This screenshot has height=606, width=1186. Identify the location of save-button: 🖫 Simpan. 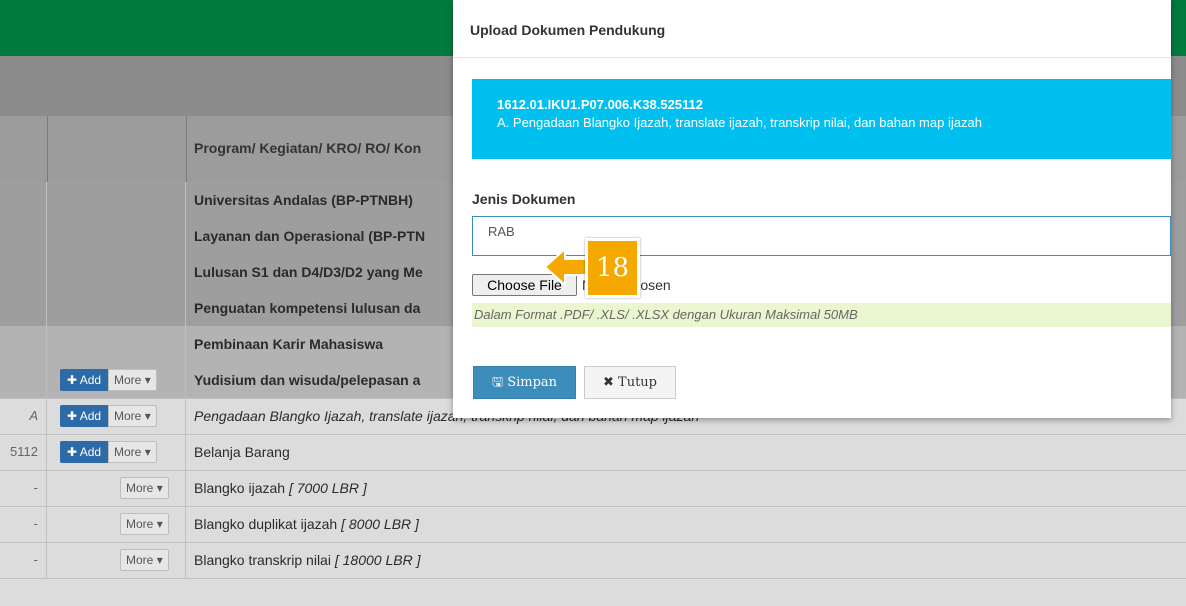
(524, 382).